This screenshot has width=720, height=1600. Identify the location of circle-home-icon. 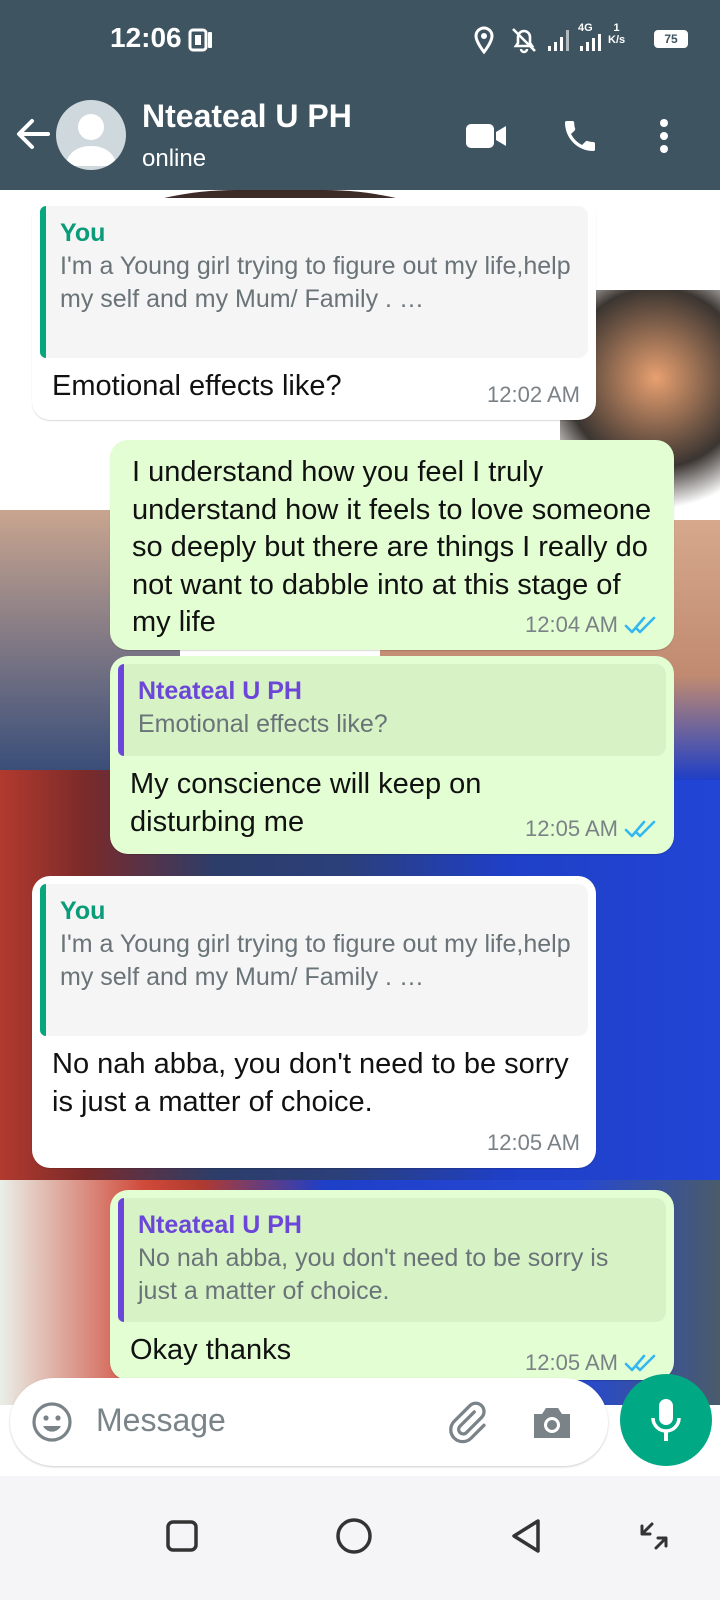
(354, 1536).